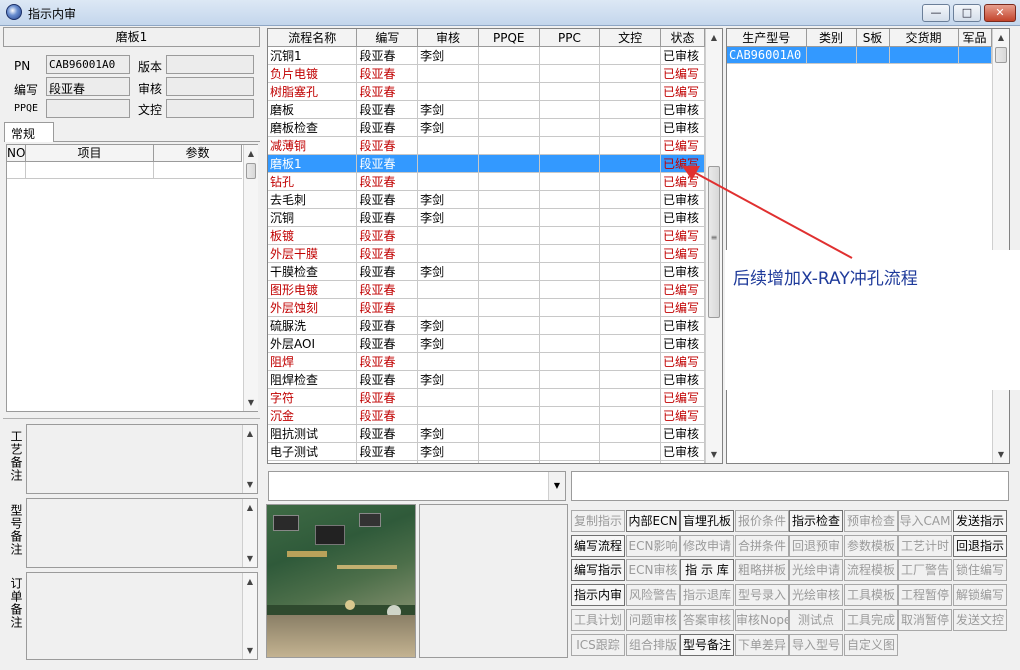 Image resolution: width=1020 pixels, height=670 pixels. I want to click on action-button: 导入CAM, so click(925, 521).